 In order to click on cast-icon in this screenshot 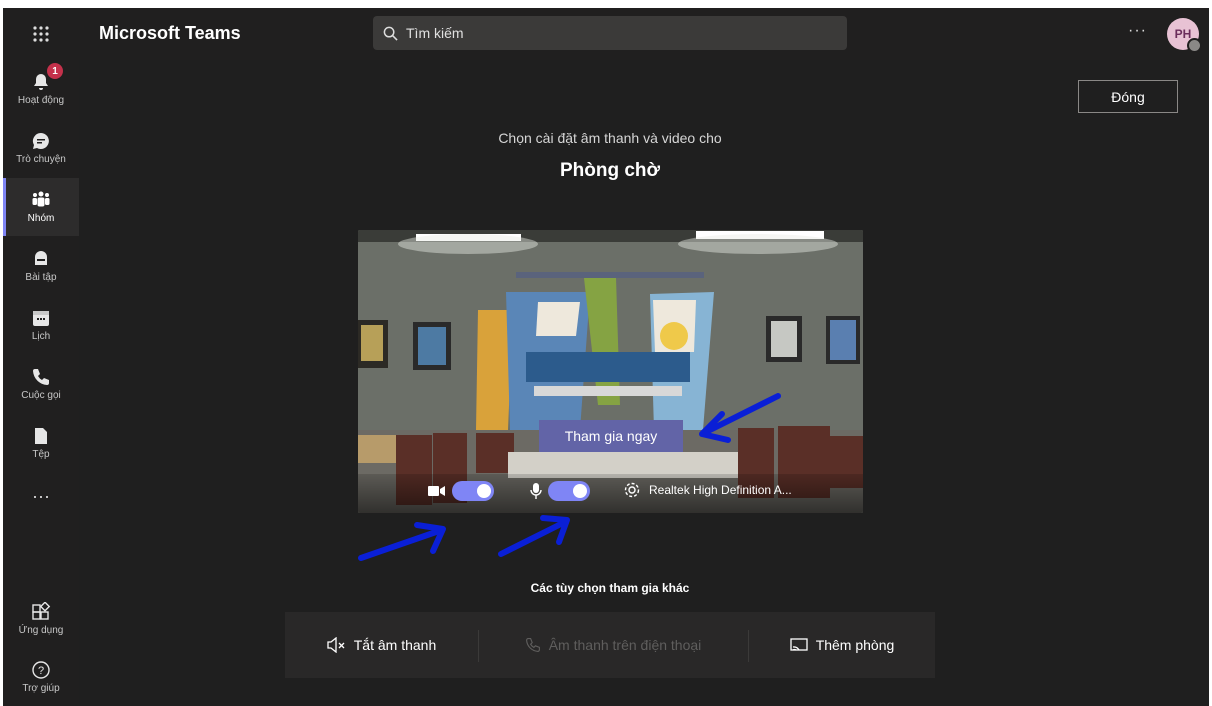, I will do `click(799, 644)`.